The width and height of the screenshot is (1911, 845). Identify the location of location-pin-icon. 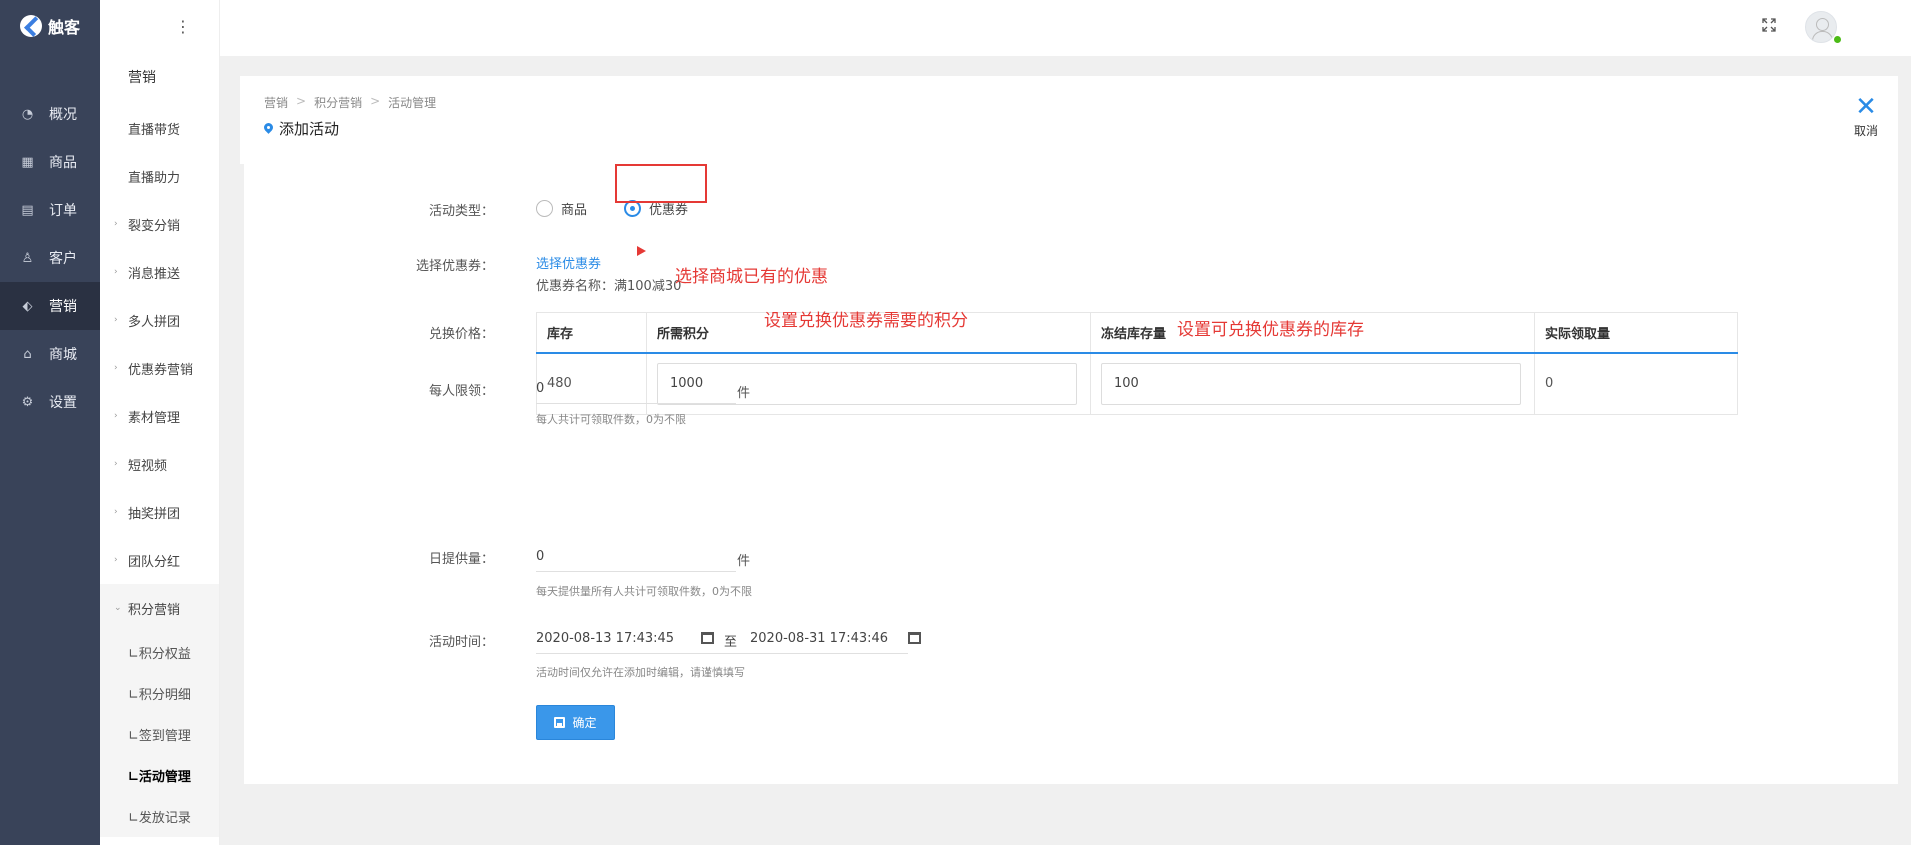
(268, 129).